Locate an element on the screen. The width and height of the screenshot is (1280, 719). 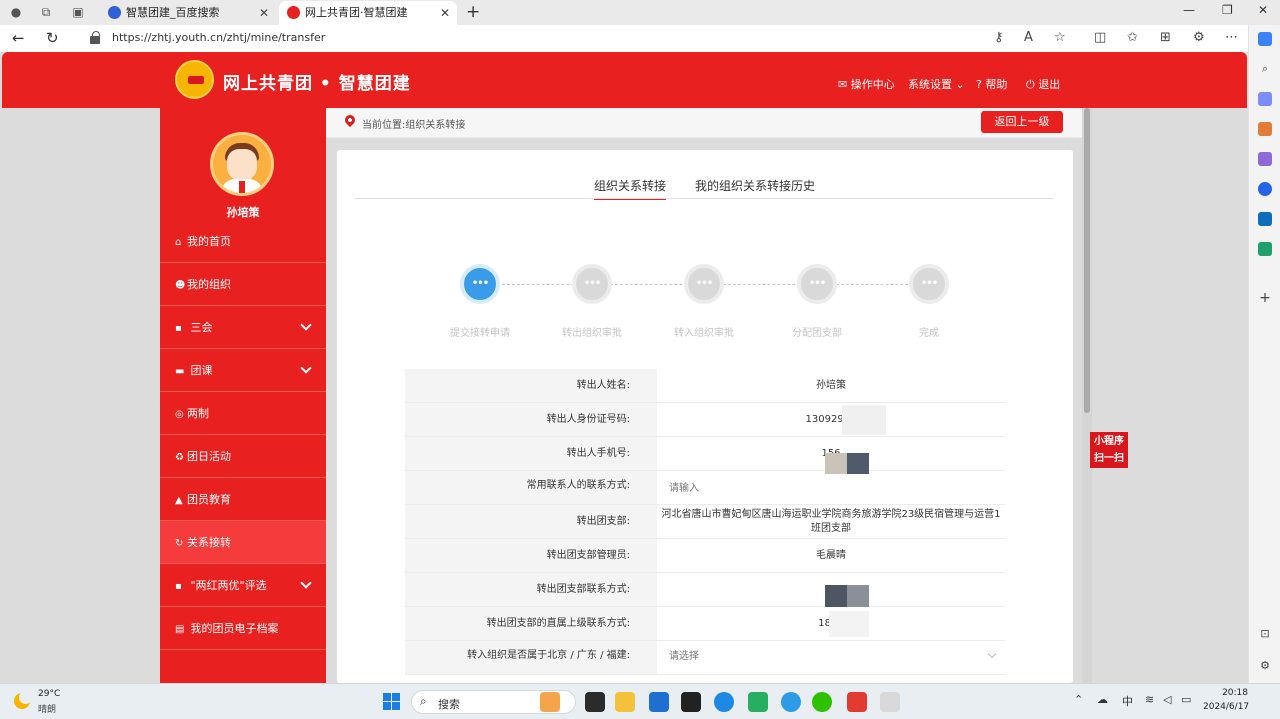
ops-center-link: ✉ 操作中心 is located at coordinates (866, 84).